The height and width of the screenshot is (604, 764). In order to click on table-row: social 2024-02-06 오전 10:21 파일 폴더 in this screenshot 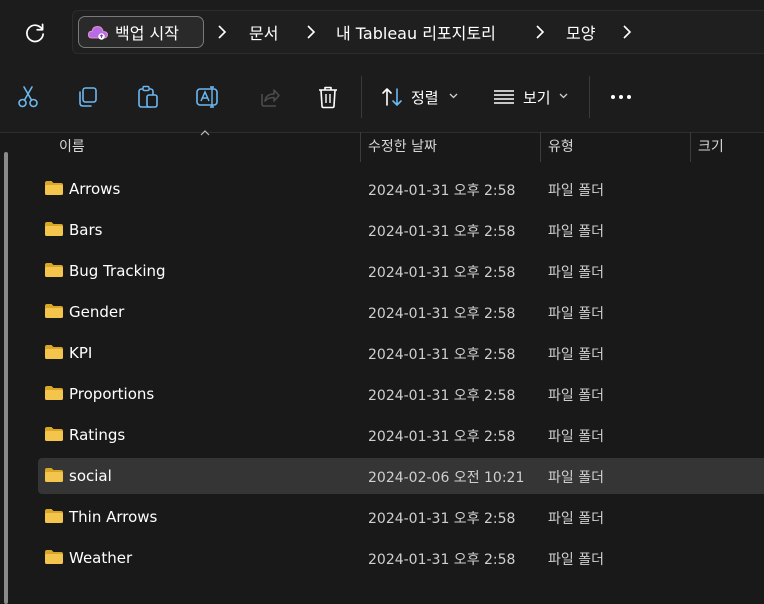, I will do `click(401, 476)`.